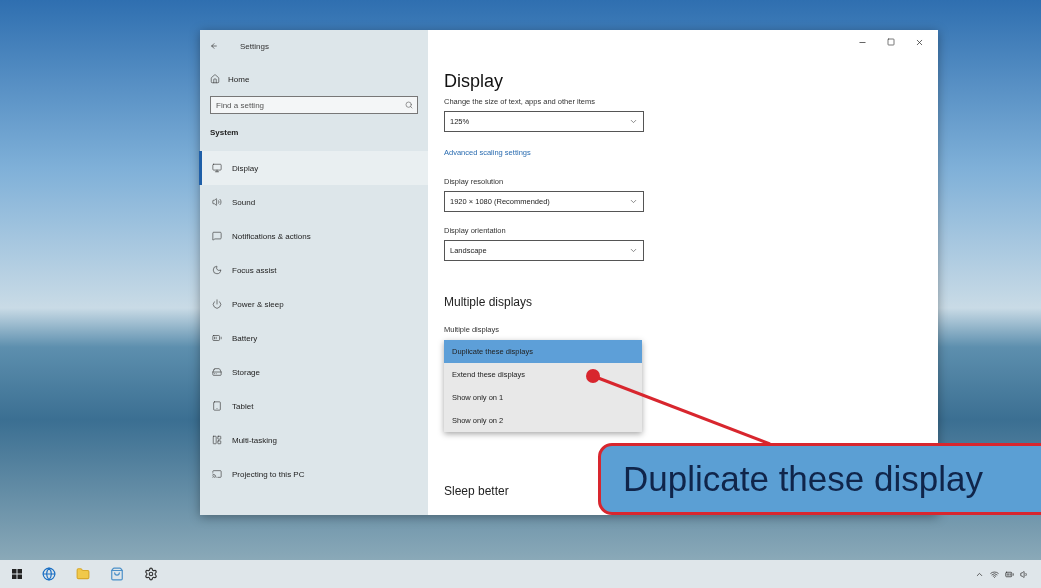 The image size is (1041, 588). Describe the element at coordinates (217, 304) in the screenshot. I see `power-icon` at that location.